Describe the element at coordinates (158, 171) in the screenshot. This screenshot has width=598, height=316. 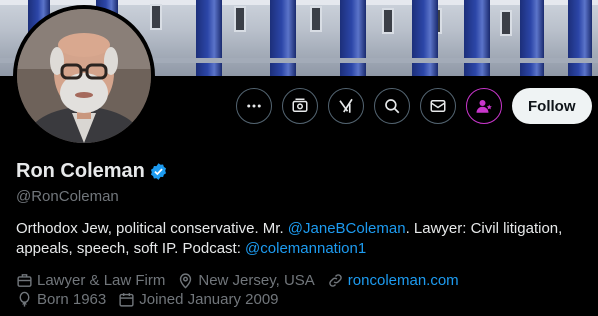
I see `verified-badge-icon` at that location.